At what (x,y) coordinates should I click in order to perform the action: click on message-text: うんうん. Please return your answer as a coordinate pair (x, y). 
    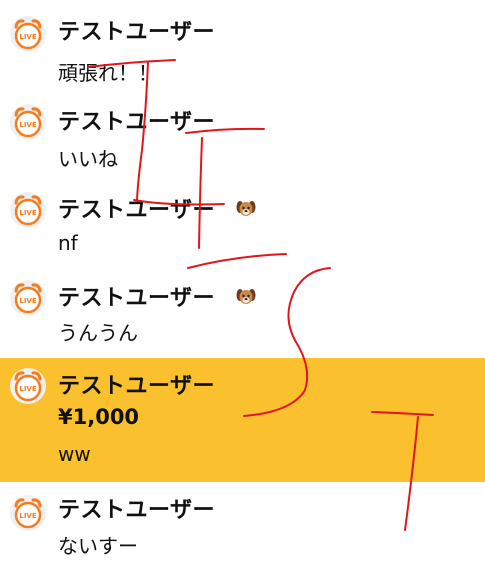
    Looking at the image, I should click on (98, 333).